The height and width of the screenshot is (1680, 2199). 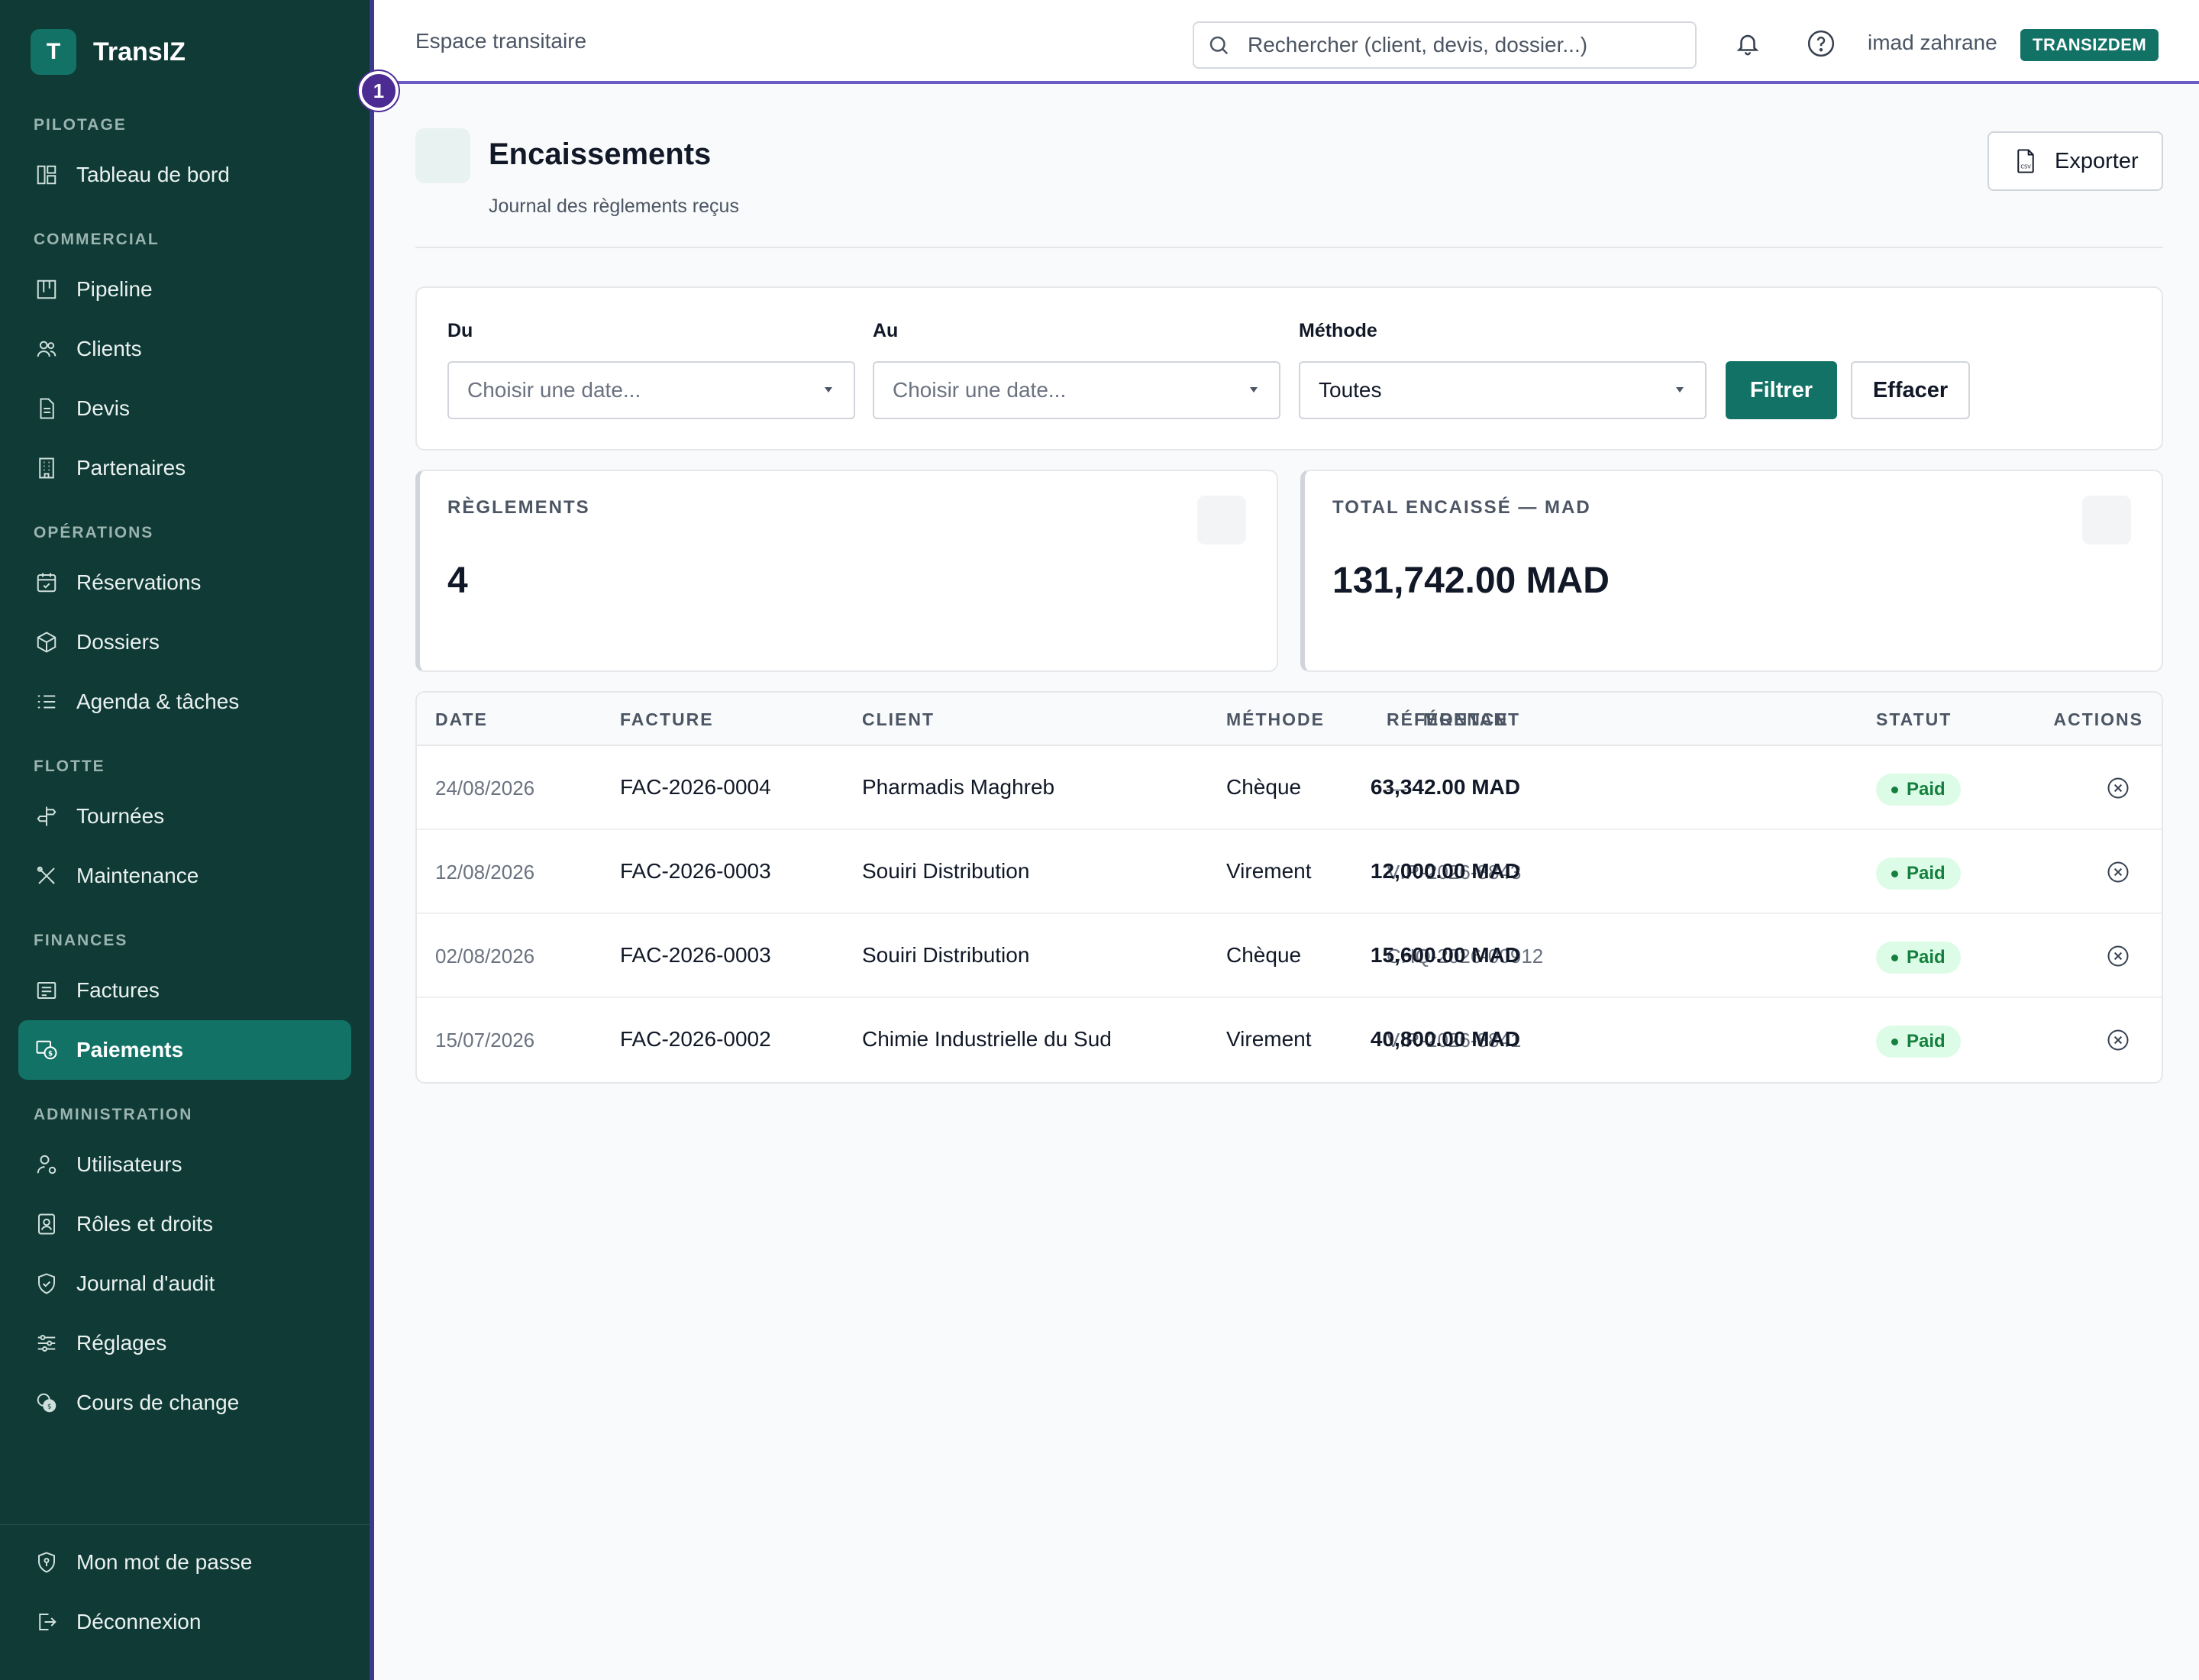 I want to click on sidebar-section-title: ADMINISTRATION, so click(x=113, y=1114).